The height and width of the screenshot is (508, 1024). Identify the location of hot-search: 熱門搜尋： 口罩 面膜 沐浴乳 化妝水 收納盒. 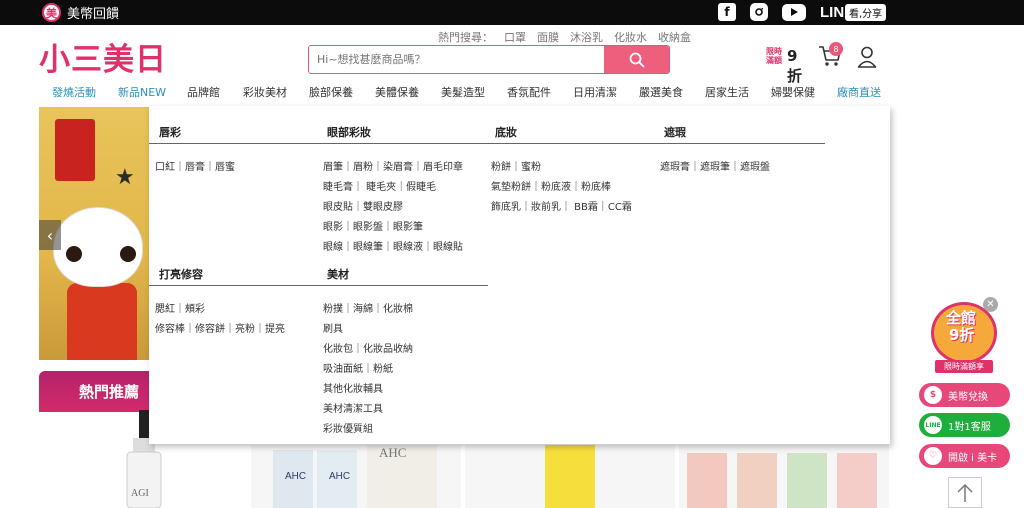
(564, 37).